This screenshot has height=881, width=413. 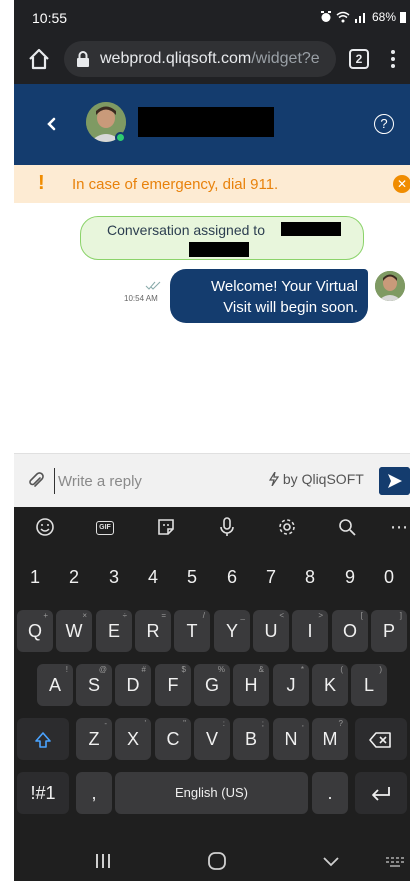 I want to click on shift-icon, so click(x=43, y=740).